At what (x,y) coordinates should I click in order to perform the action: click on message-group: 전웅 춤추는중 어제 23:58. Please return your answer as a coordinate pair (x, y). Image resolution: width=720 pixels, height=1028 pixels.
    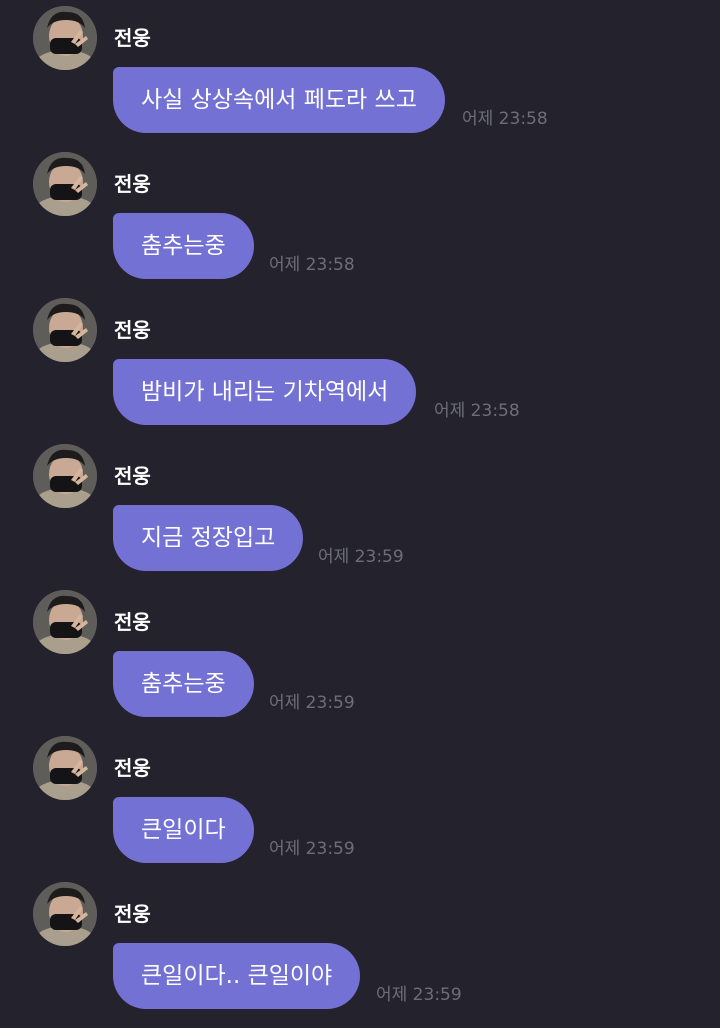
    Looking at the image, I should click on (360, 219).